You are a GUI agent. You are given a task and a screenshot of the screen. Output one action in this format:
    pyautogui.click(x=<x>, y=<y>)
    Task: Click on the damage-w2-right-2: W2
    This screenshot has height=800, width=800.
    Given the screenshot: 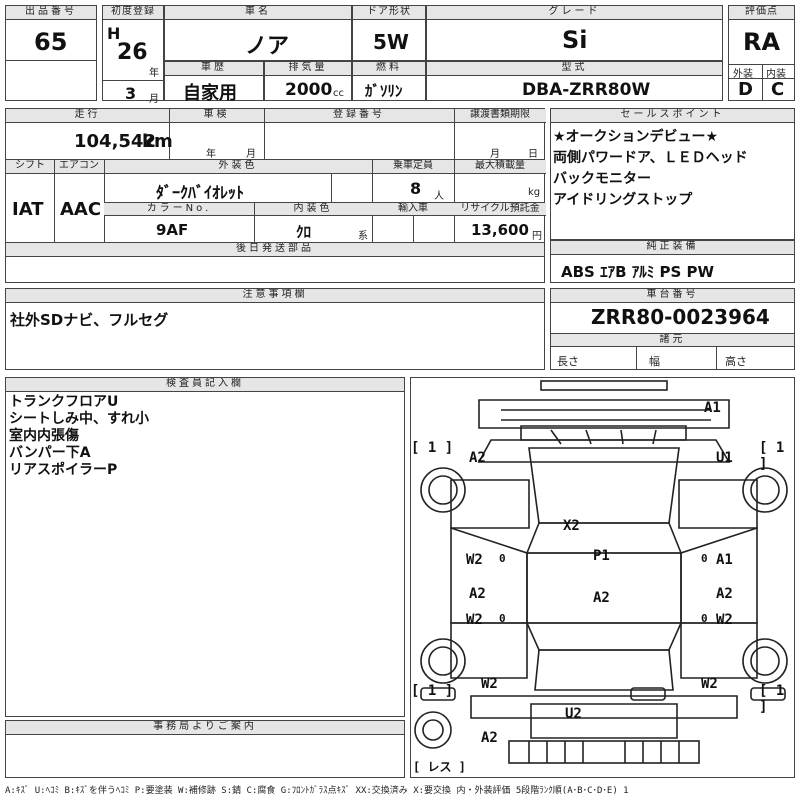 What is the action you would take?
    pyautogui.click(x=724, y=620)
    